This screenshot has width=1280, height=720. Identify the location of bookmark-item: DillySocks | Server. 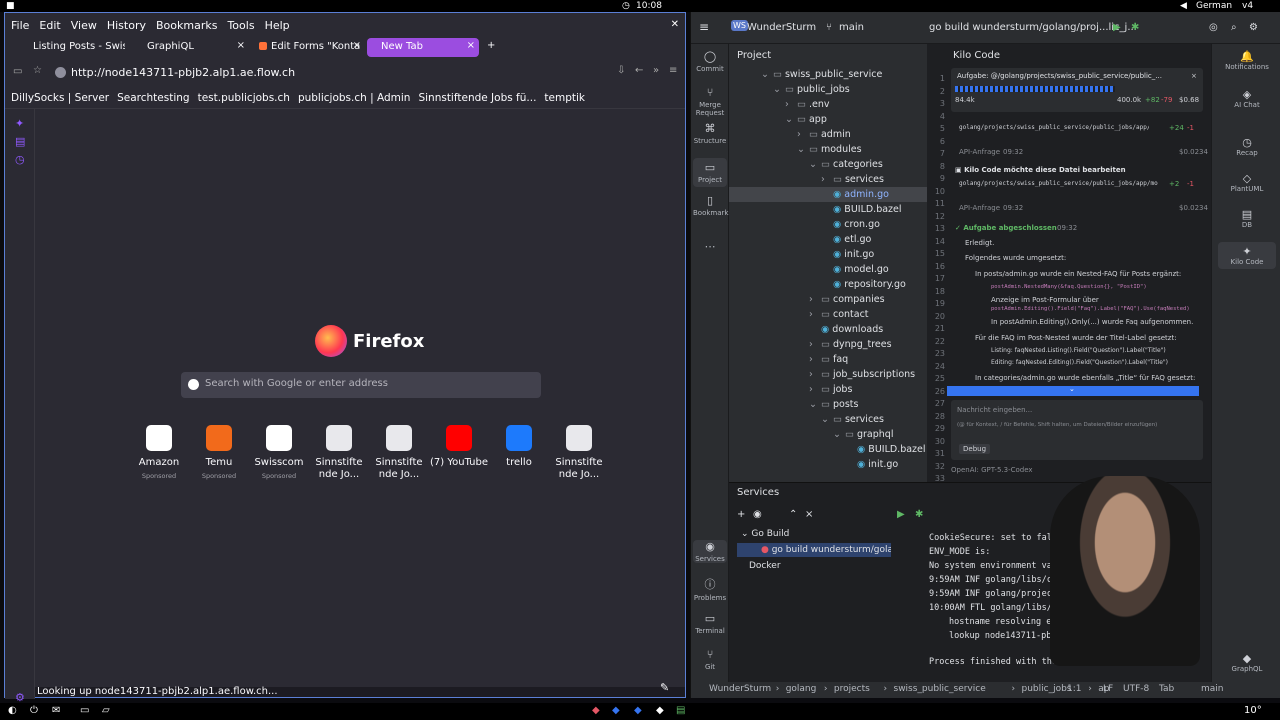
(60, 98).